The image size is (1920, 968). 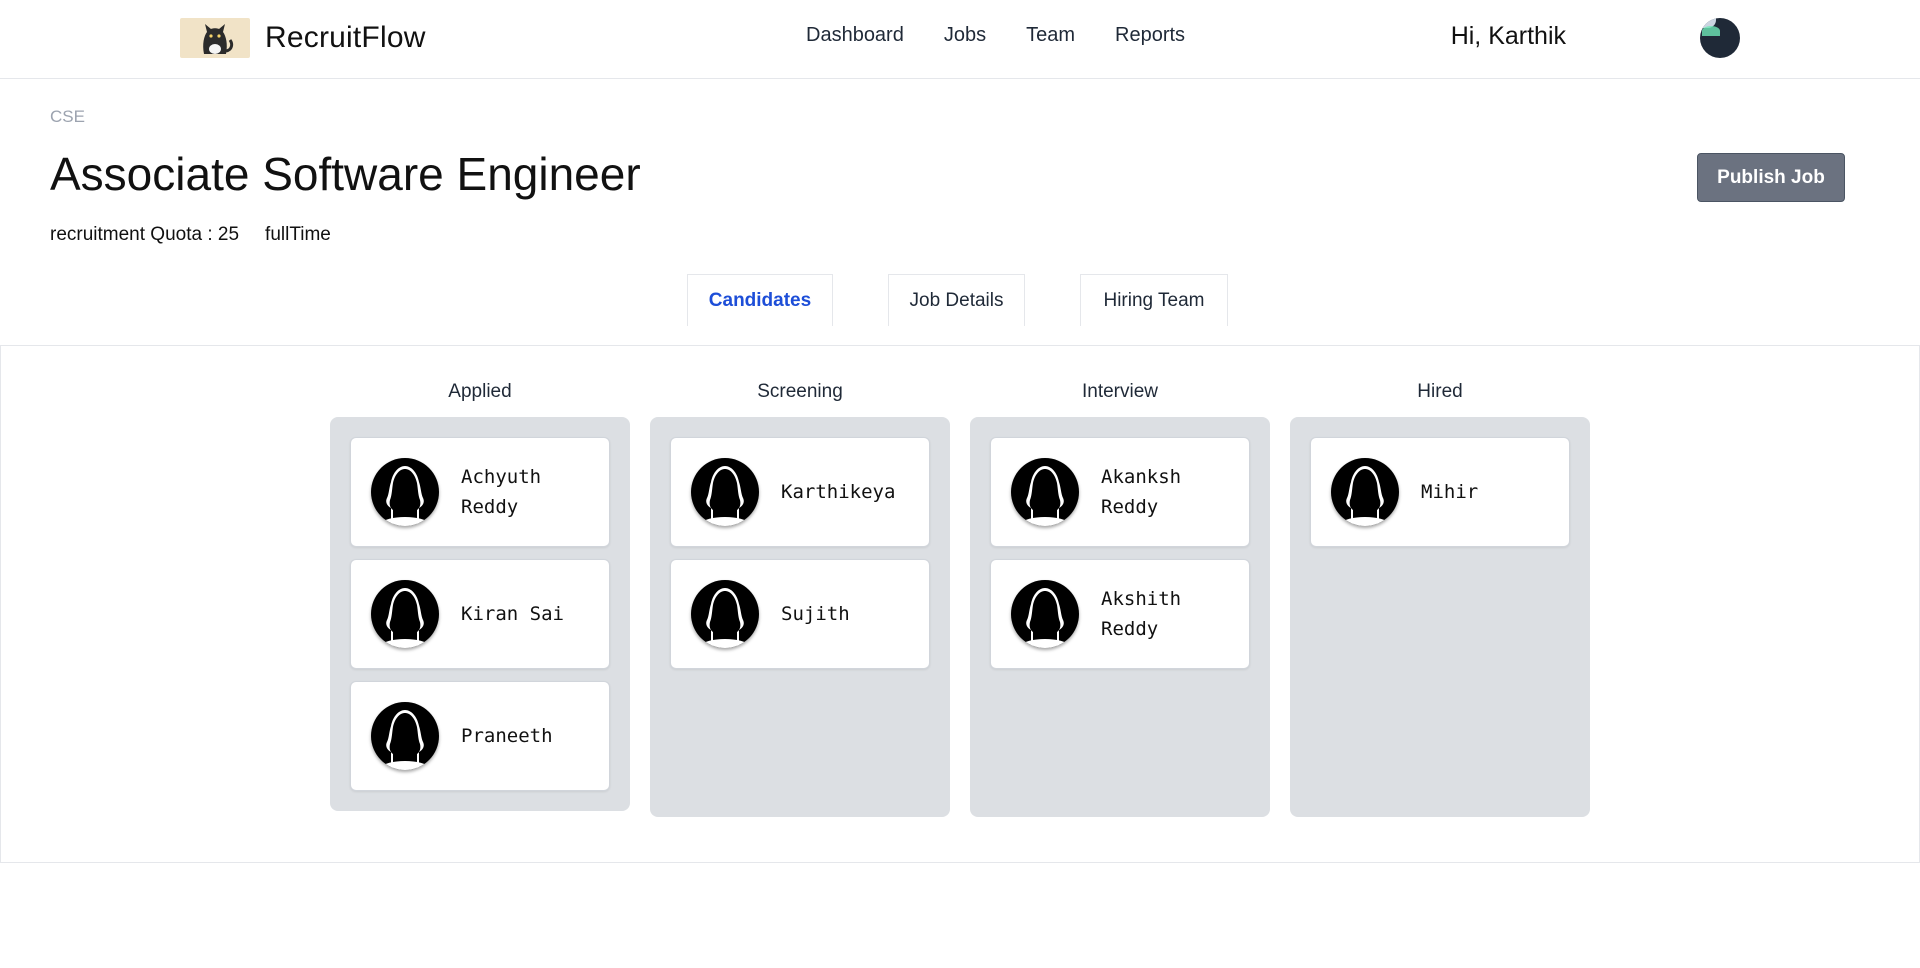 I want to click on stage-dropzone: Karthikeya Sujith, so click(x=800, y=617).